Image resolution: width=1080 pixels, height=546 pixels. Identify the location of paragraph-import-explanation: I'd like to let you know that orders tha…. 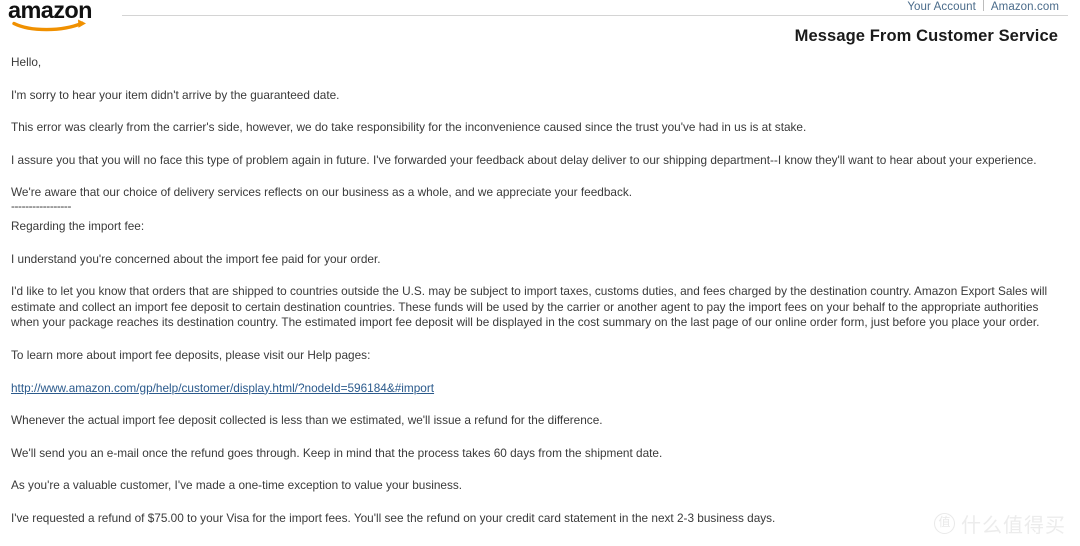
(529, 307).